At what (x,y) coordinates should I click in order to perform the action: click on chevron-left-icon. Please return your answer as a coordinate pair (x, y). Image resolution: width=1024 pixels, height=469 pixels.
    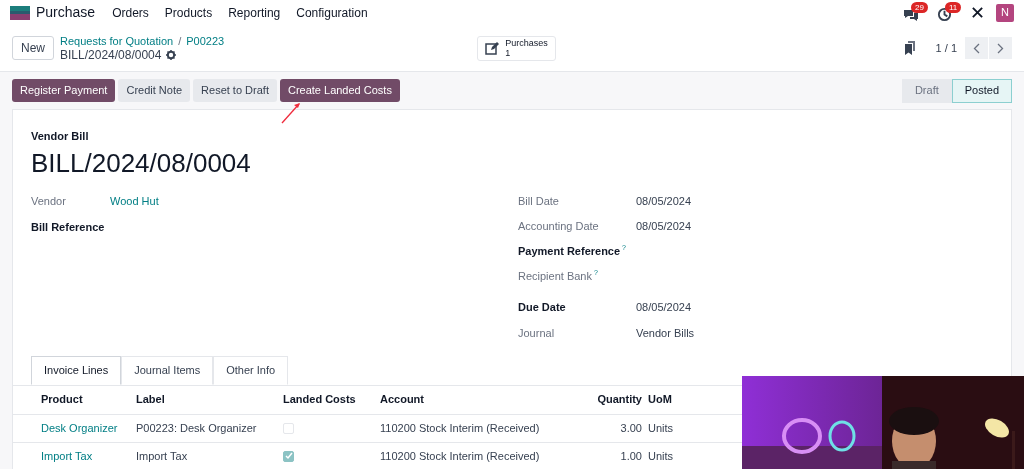
    Looking at the image, I should click on (976, 48).